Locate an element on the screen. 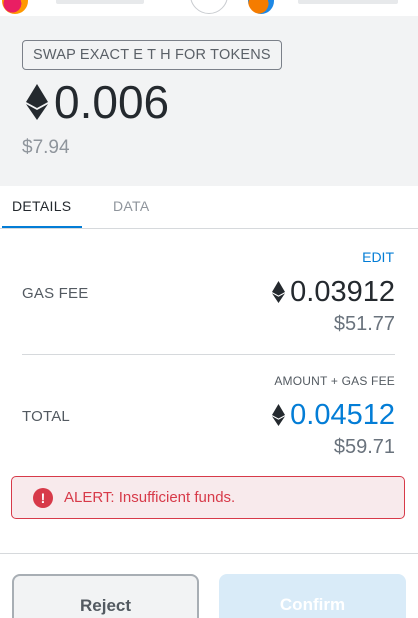 This screenshot has width=418, height=618. sender-name-partial is located at coordinates (100, 2).